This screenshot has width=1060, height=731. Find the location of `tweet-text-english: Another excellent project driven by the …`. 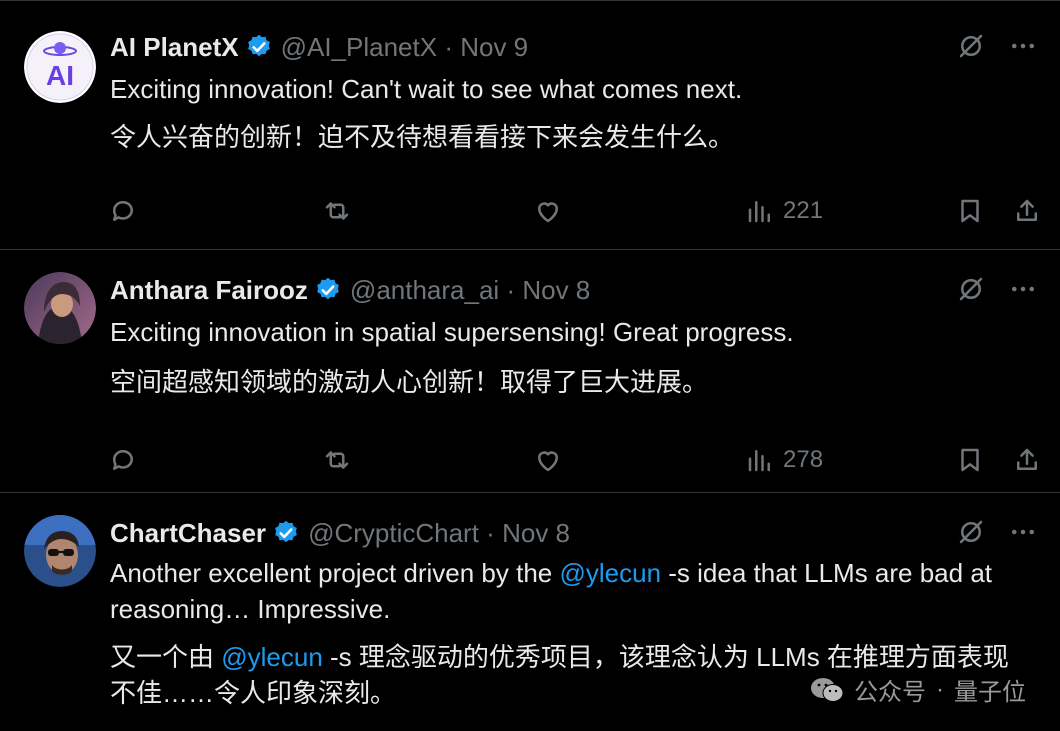

tweet-text-english: Another excellent project driven by the … is located at coordinates (551, 591).